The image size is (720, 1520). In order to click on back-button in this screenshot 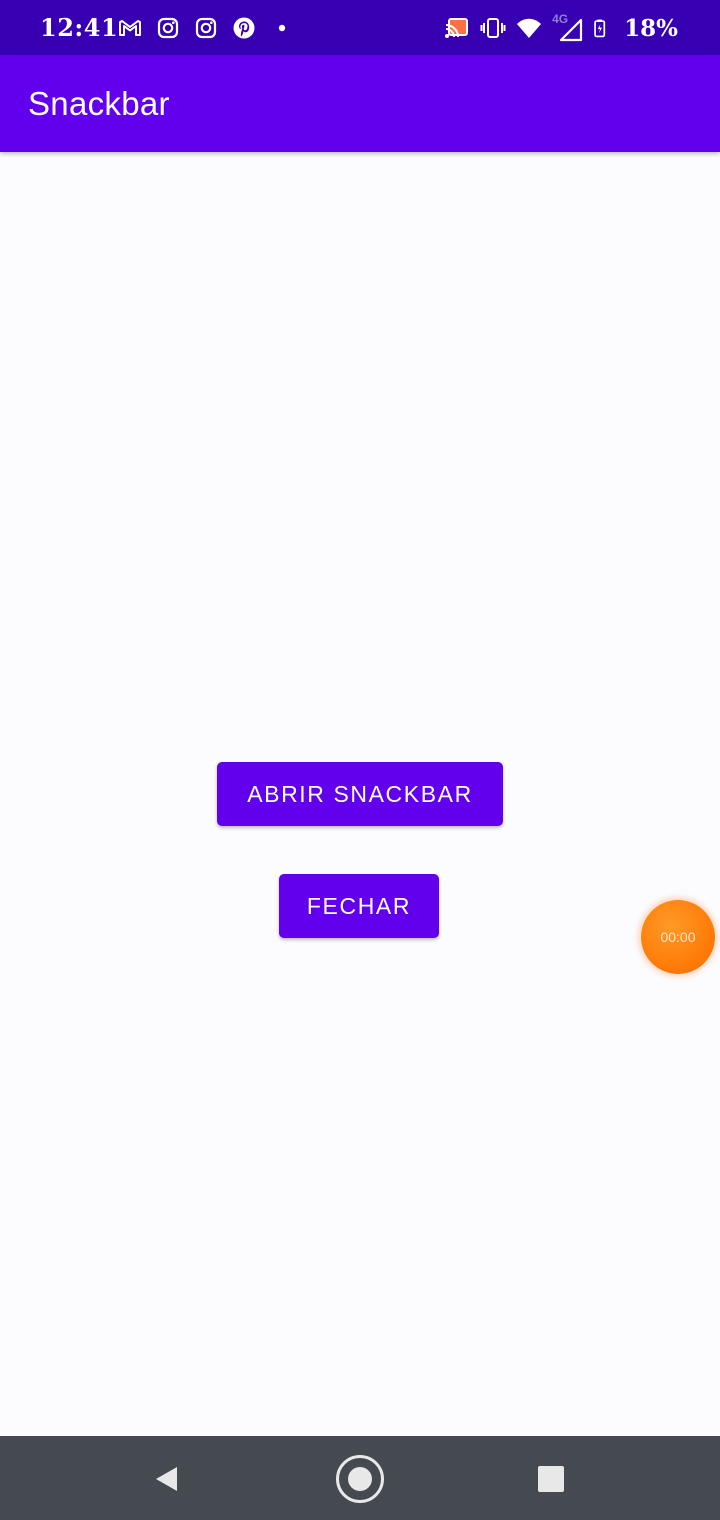, I will do `click(167, 1479)`.